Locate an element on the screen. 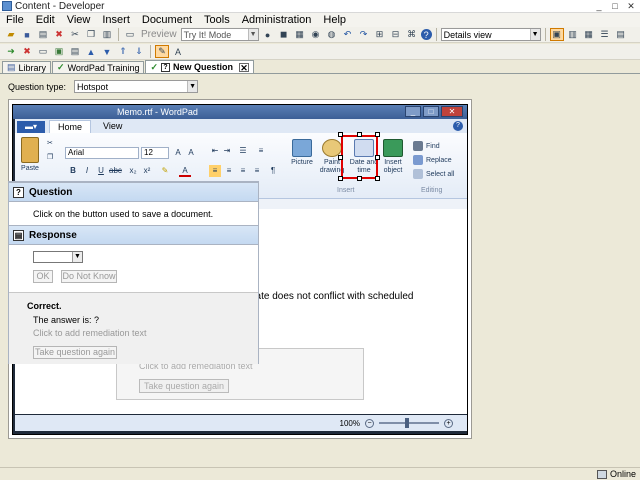  select-all-icon is located at coordinates (418, 174).